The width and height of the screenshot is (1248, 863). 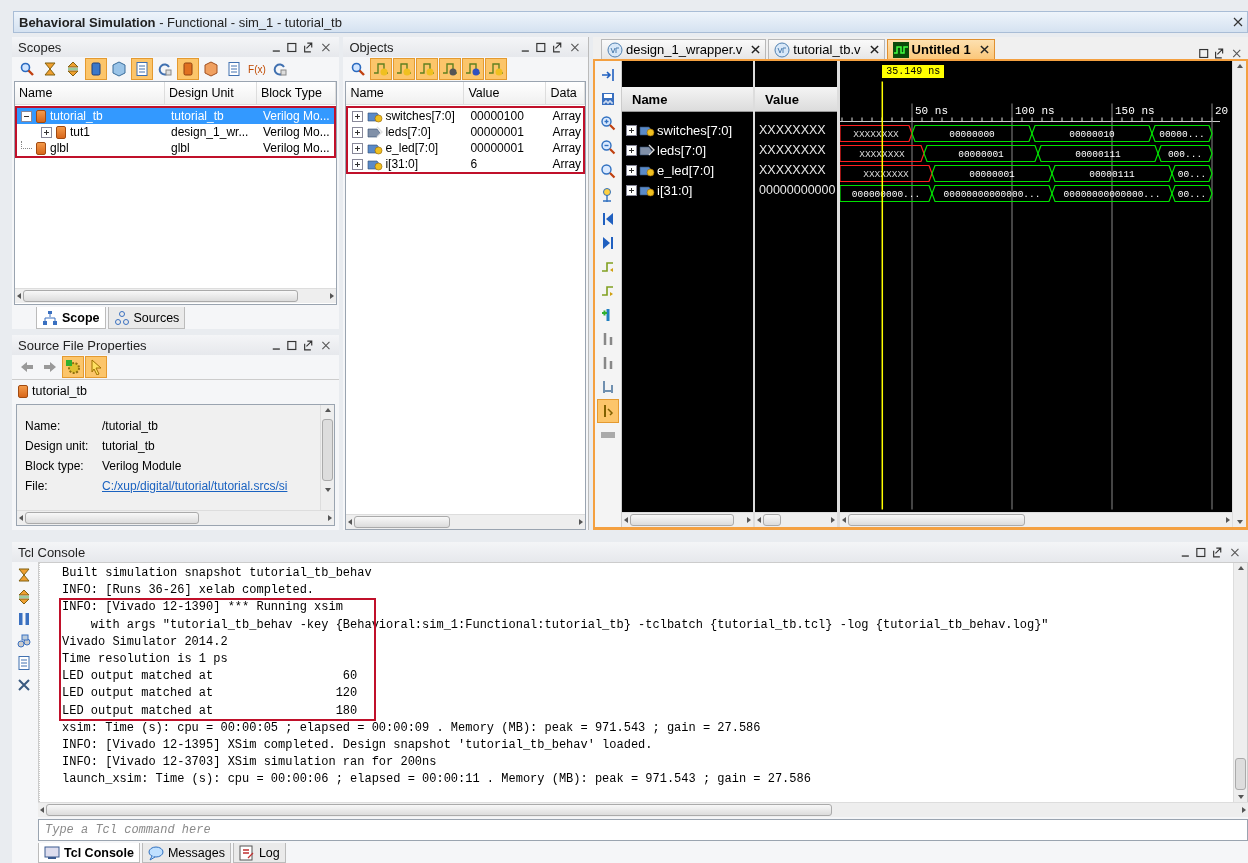 What do you see at coordinates (643, 830) in the screenshot?
I see `tcl-command-field: Type a Tcl command here` at bounding box center [643, 830].